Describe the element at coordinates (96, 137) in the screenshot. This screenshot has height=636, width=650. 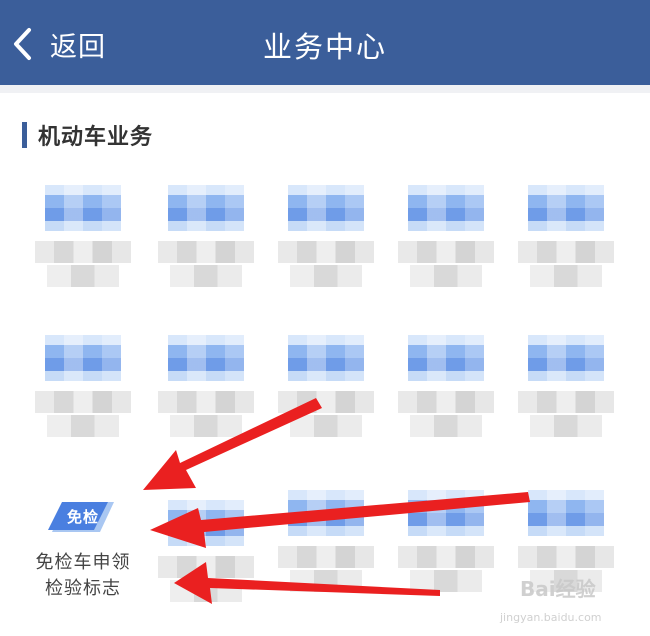
I see `section-title: 机动车业务` at that location.